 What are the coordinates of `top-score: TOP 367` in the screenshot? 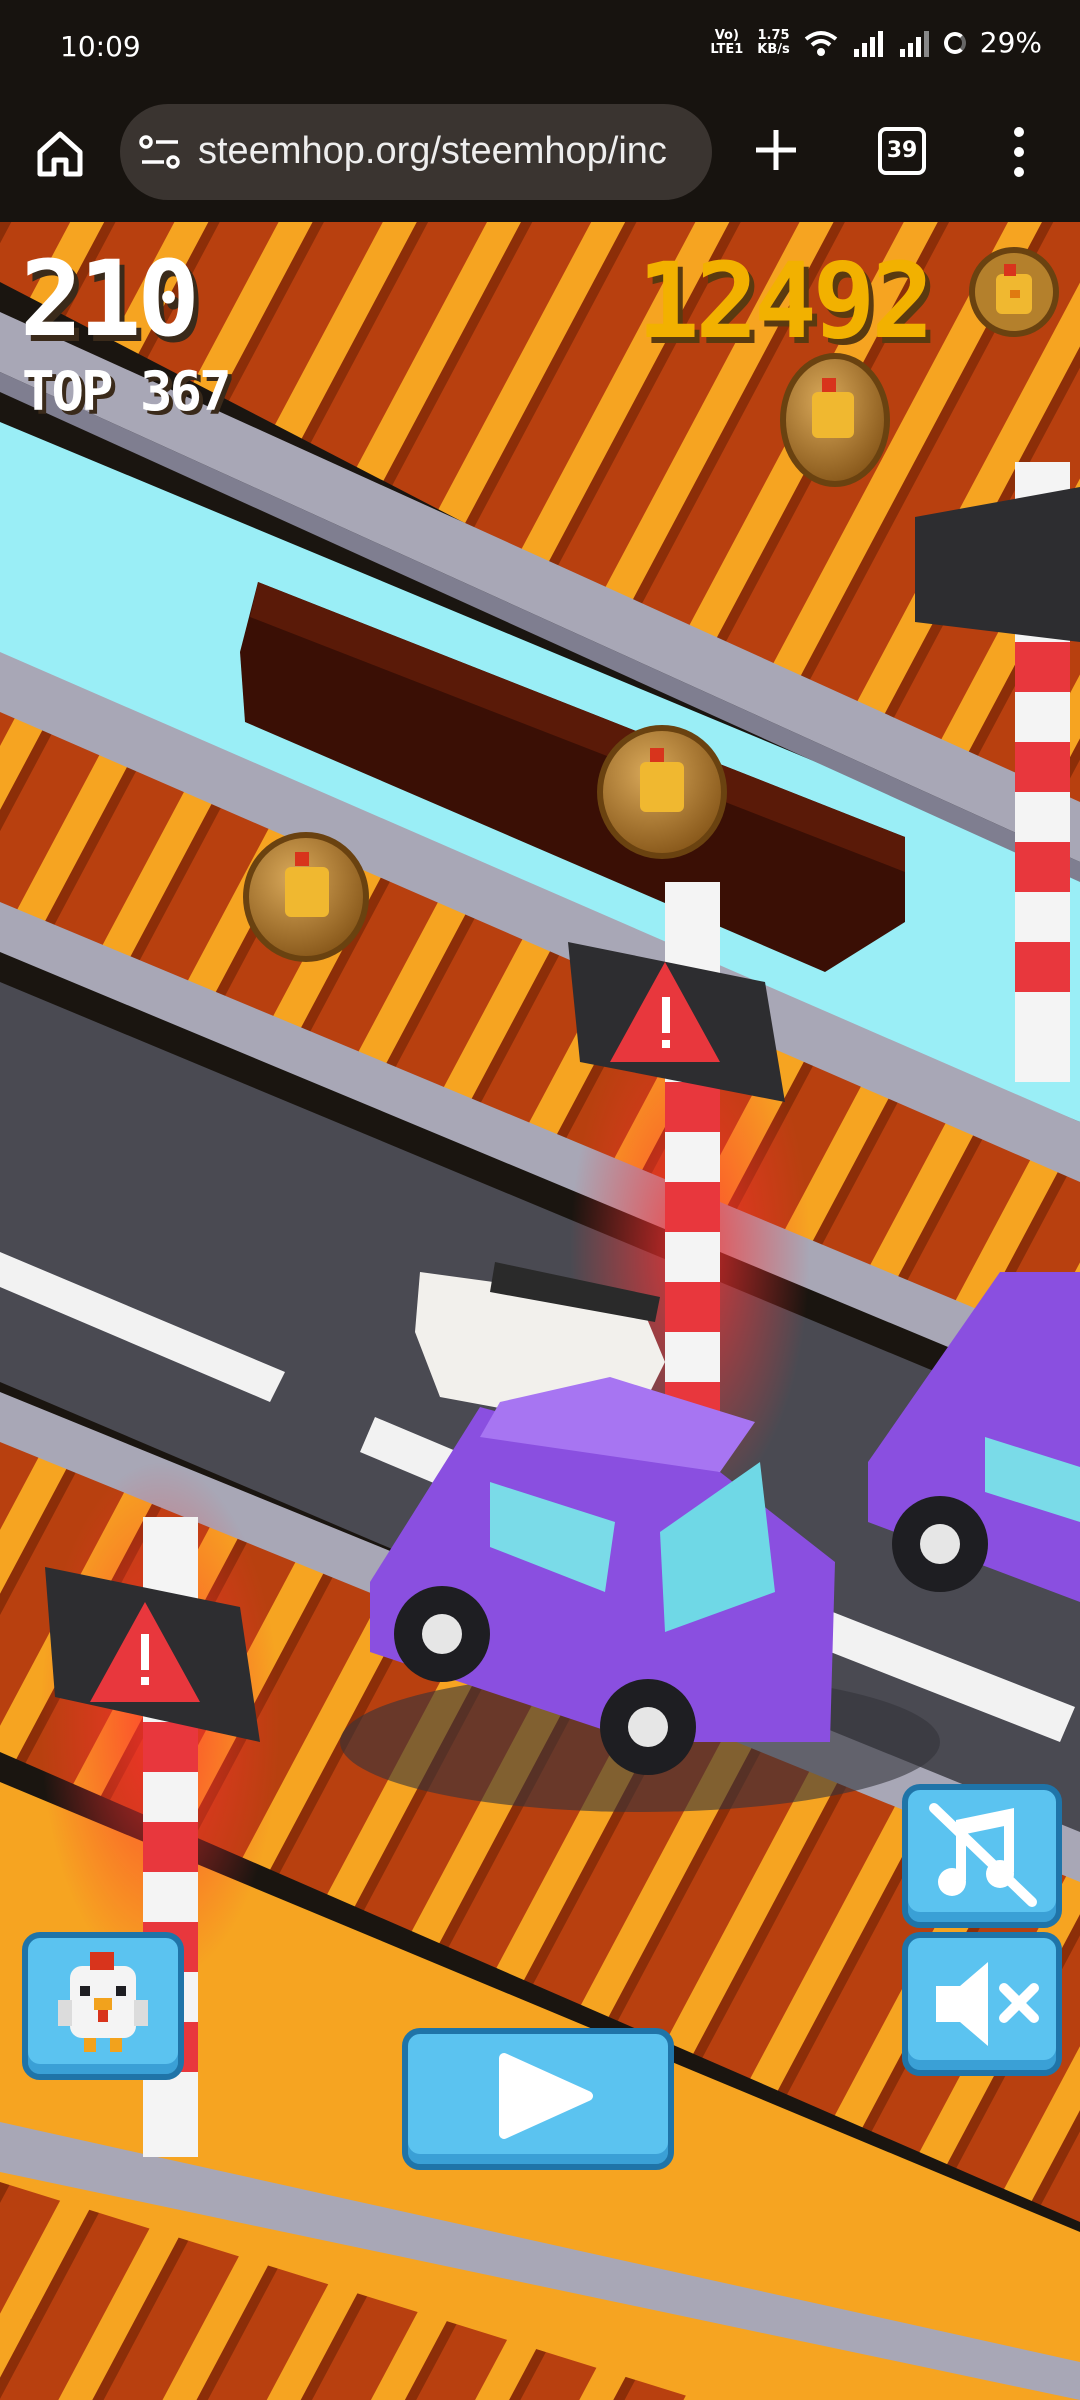 It's located at (127, 391).